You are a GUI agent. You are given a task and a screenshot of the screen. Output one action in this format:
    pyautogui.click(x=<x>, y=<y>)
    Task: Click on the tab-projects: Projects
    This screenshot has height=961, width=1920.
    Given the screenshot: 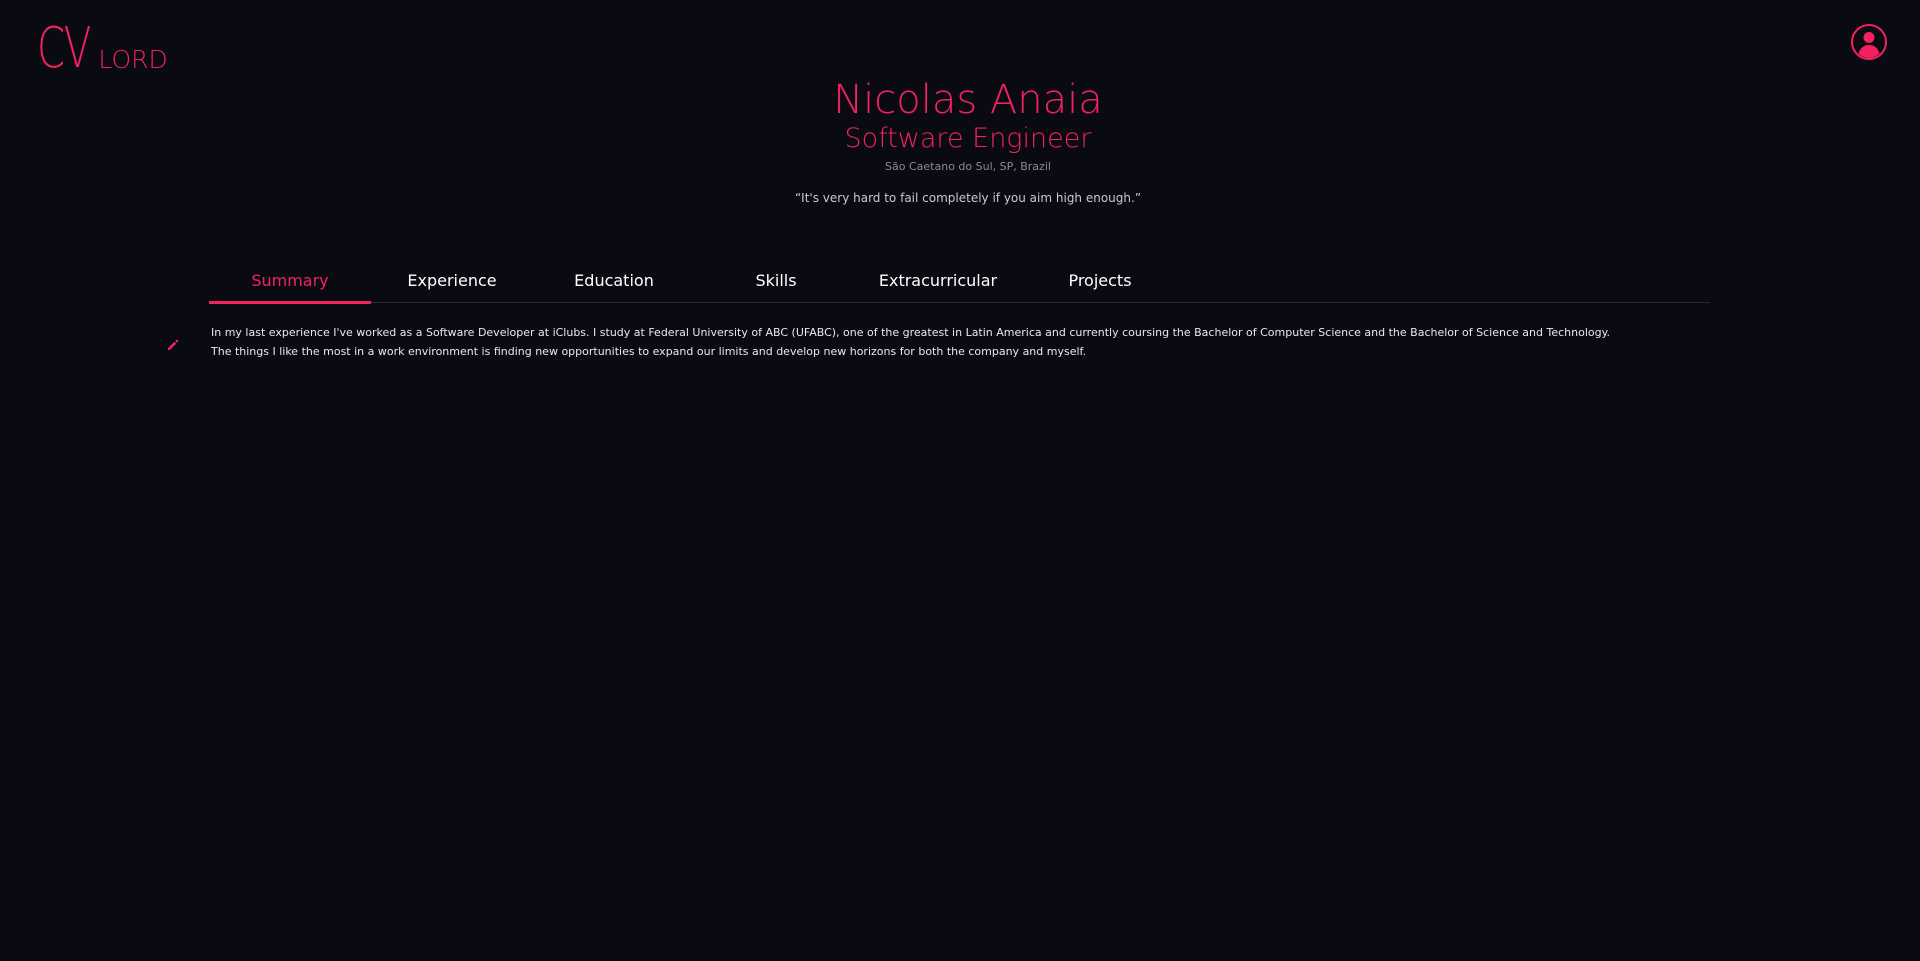 What is the action you would take?
    pyautogui.click(x=1100, y=280)
    